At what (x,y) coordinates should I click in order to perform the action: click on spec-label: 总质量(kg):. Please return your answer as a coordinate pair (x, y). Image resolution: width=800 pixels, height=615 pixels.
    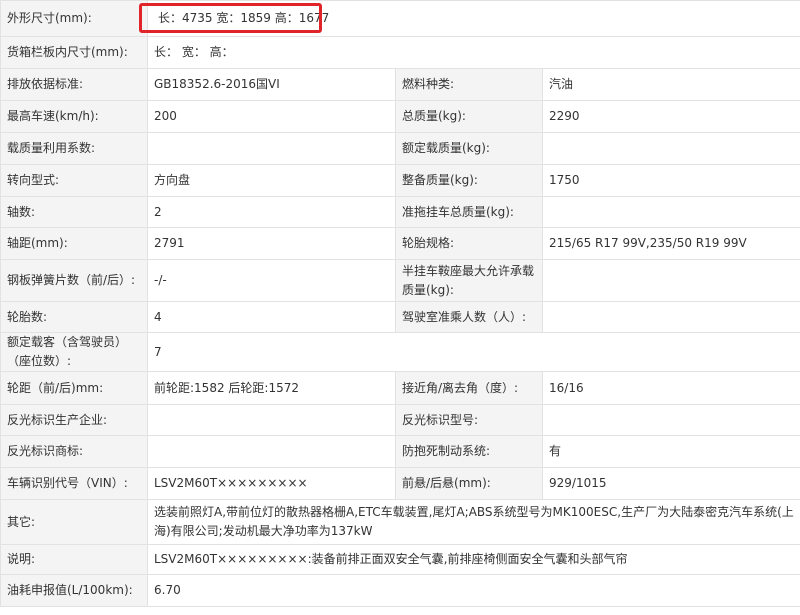
    Looking at the image, I should click on (469, 116).